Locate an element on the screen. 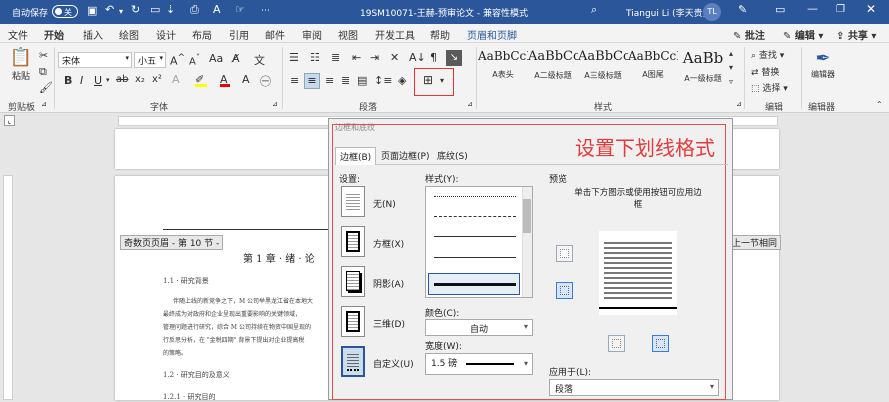 The image size is (889, 402). setting-shadow-icon is located at coordinates (353, 281).